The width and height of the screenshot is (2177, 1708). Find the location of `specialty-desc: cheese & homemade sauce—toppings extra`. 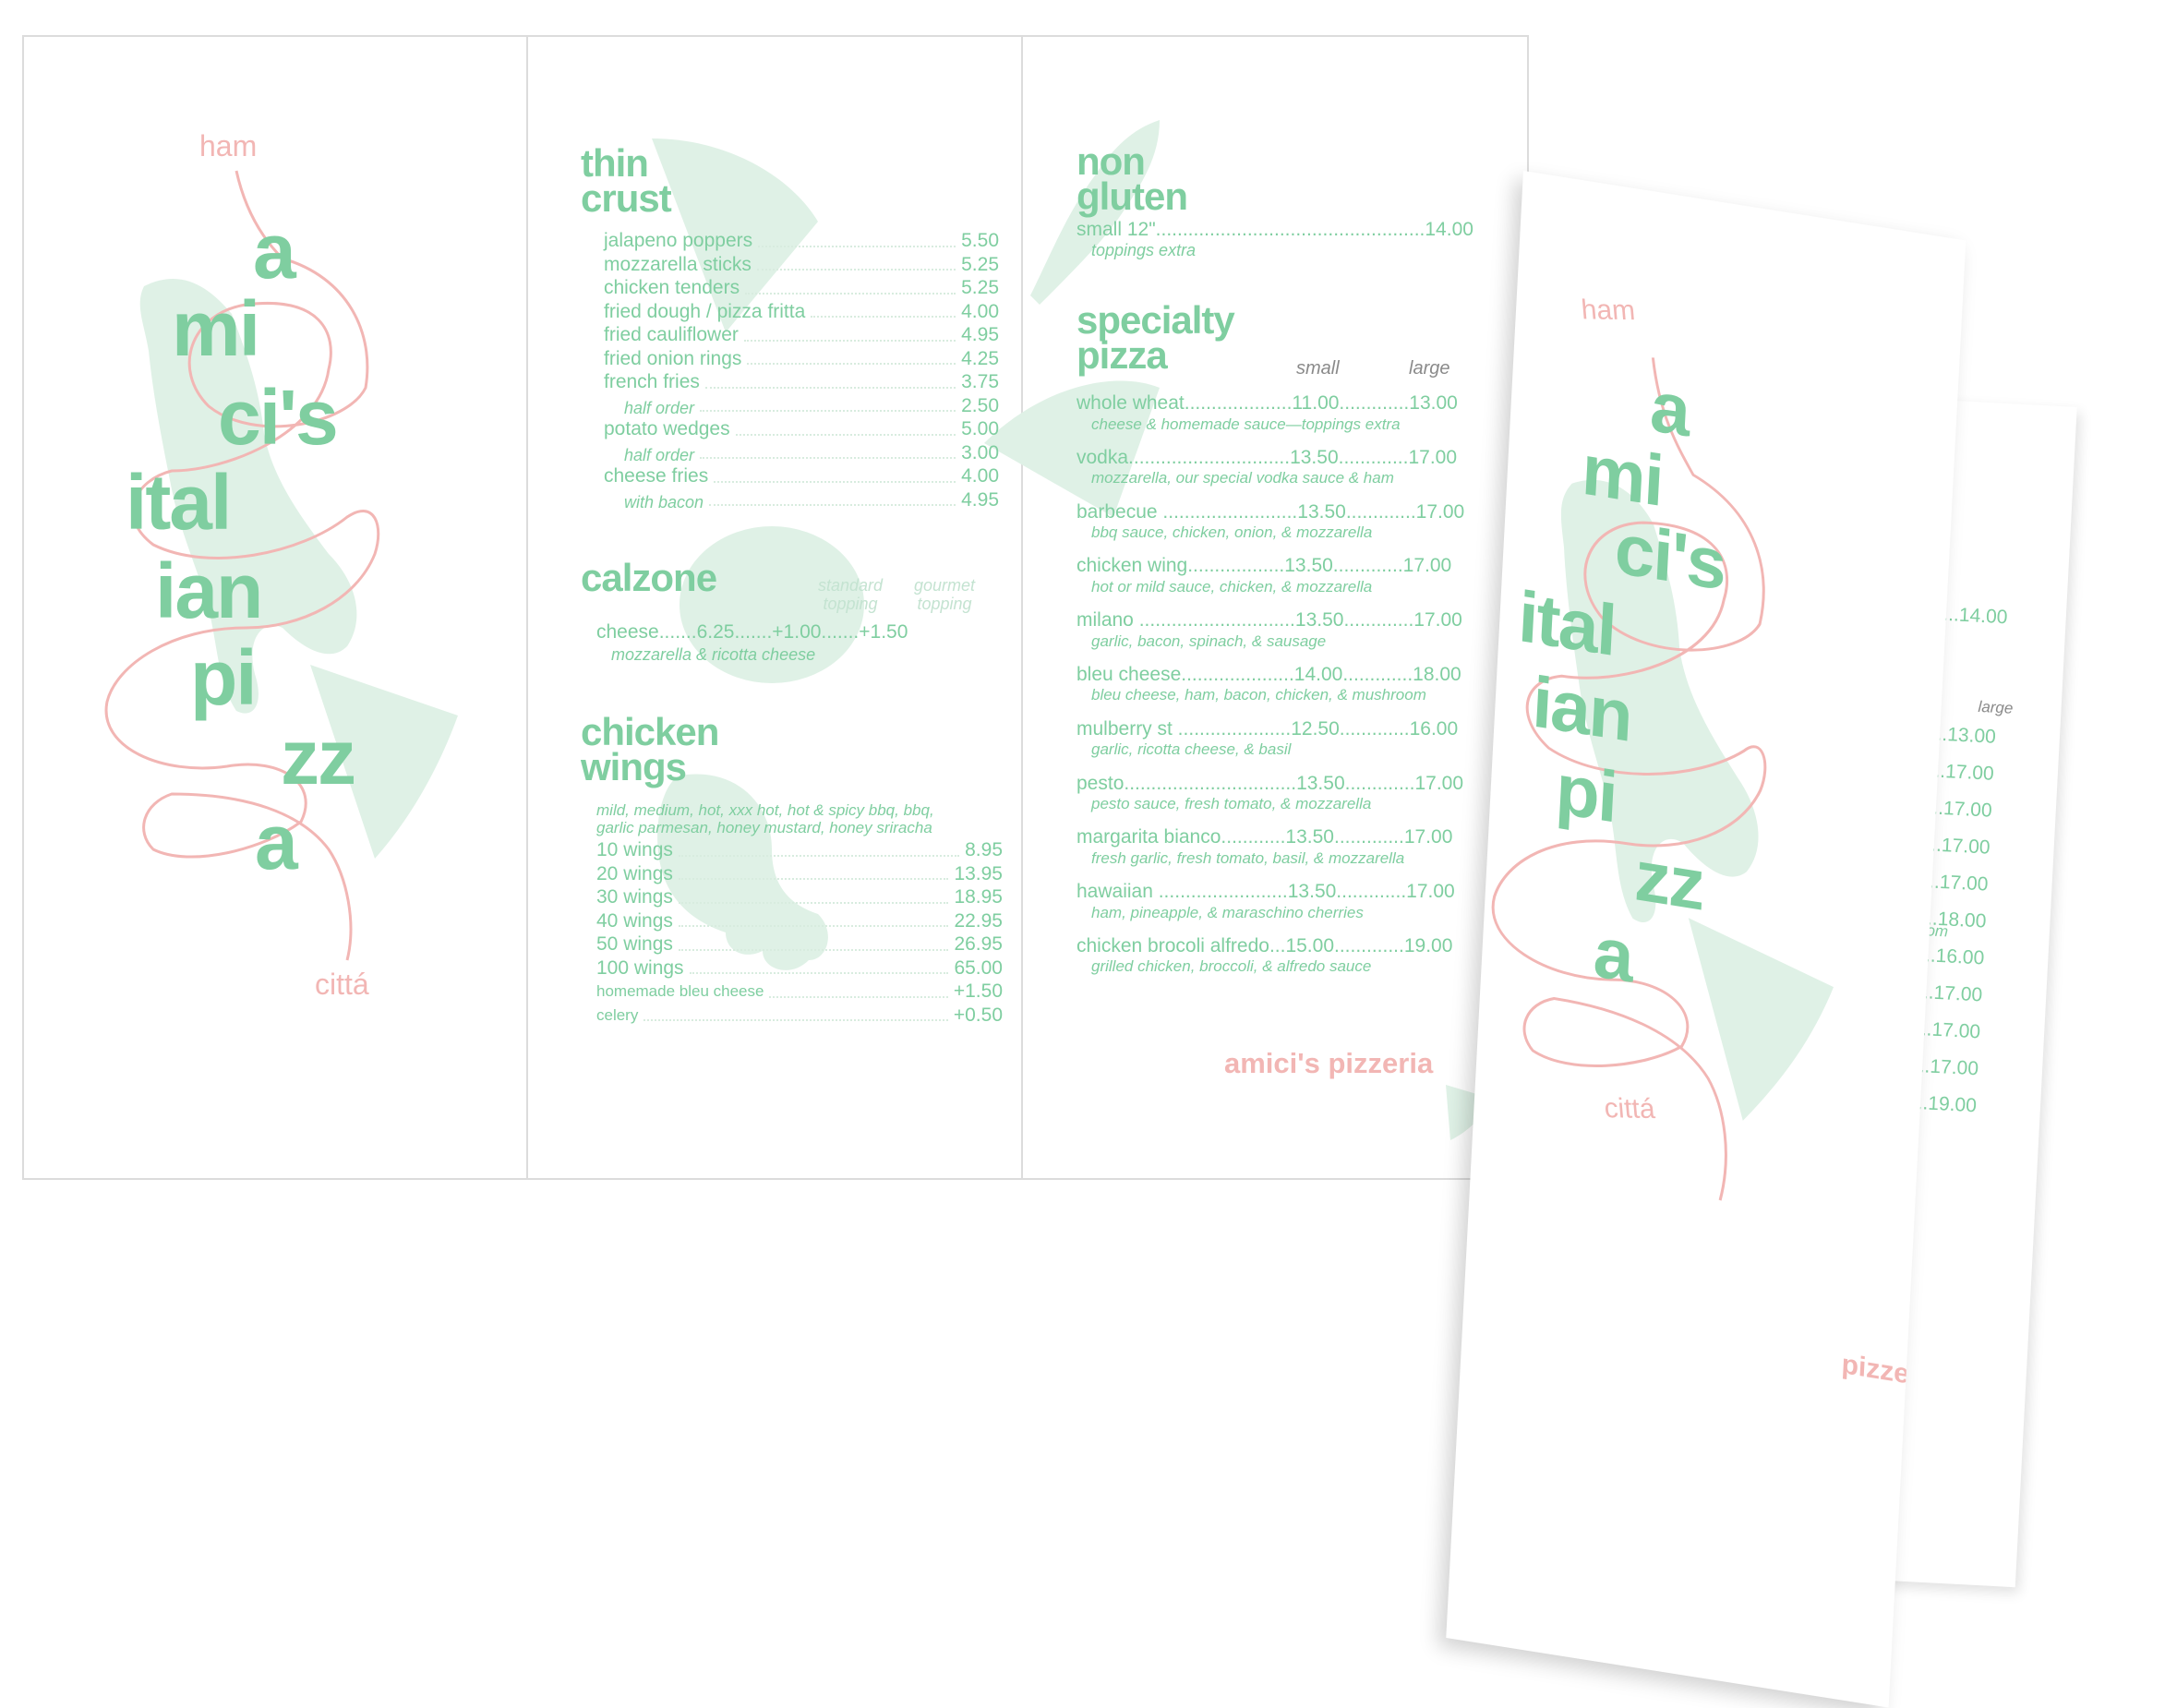

specialty-desc: cheese & homemade sauce—toppings extra is located at coordinates (1246, 424).